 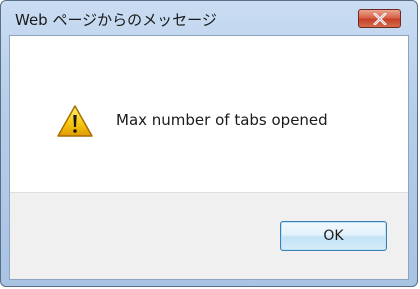 I want to click on ok-button: OK, so click(x=333, y=236).